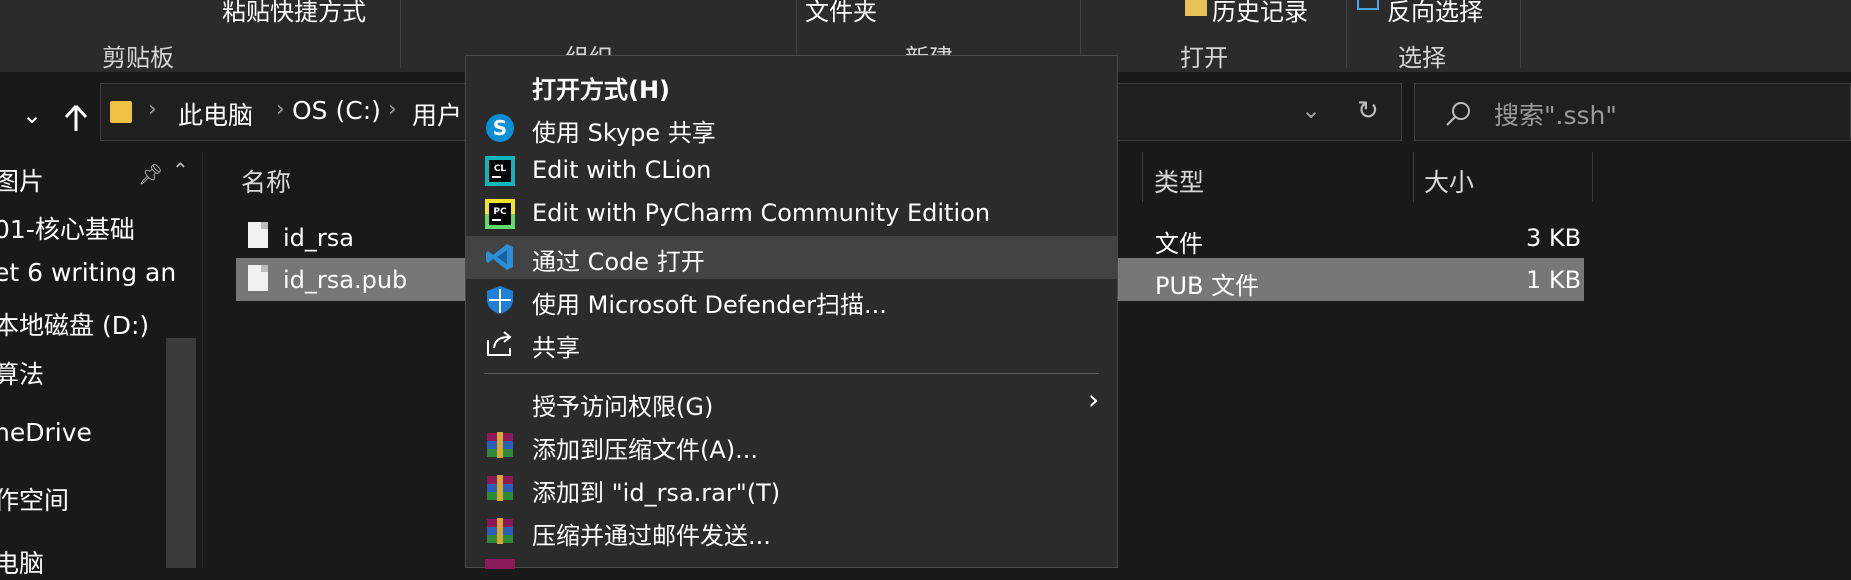 The height and width of the screenshot is (580, 1851). Describe the element at coordinates (180, 170) in the screenshot. I see `collapse-icon: ⌃` at that location.